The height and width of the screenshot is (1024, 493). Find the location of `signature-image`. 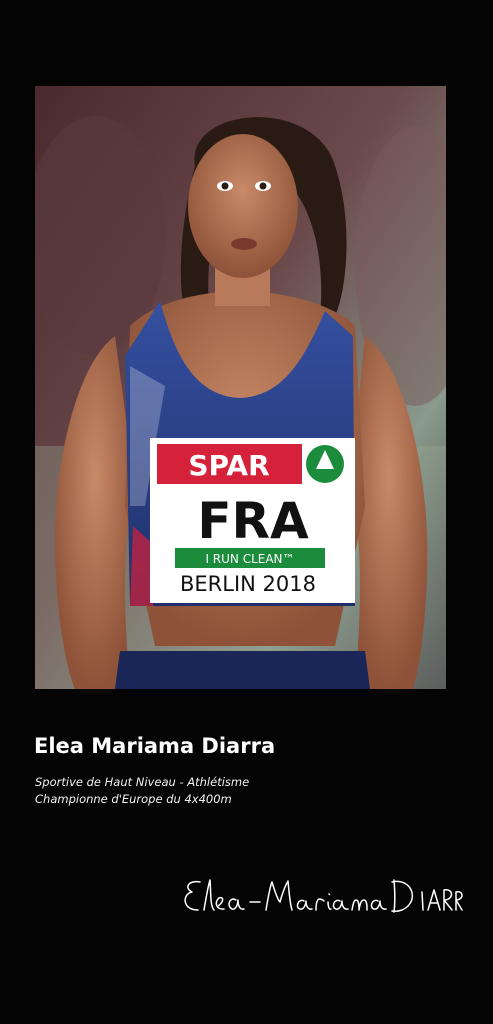

signature-image is located at coordinates (323, 896).